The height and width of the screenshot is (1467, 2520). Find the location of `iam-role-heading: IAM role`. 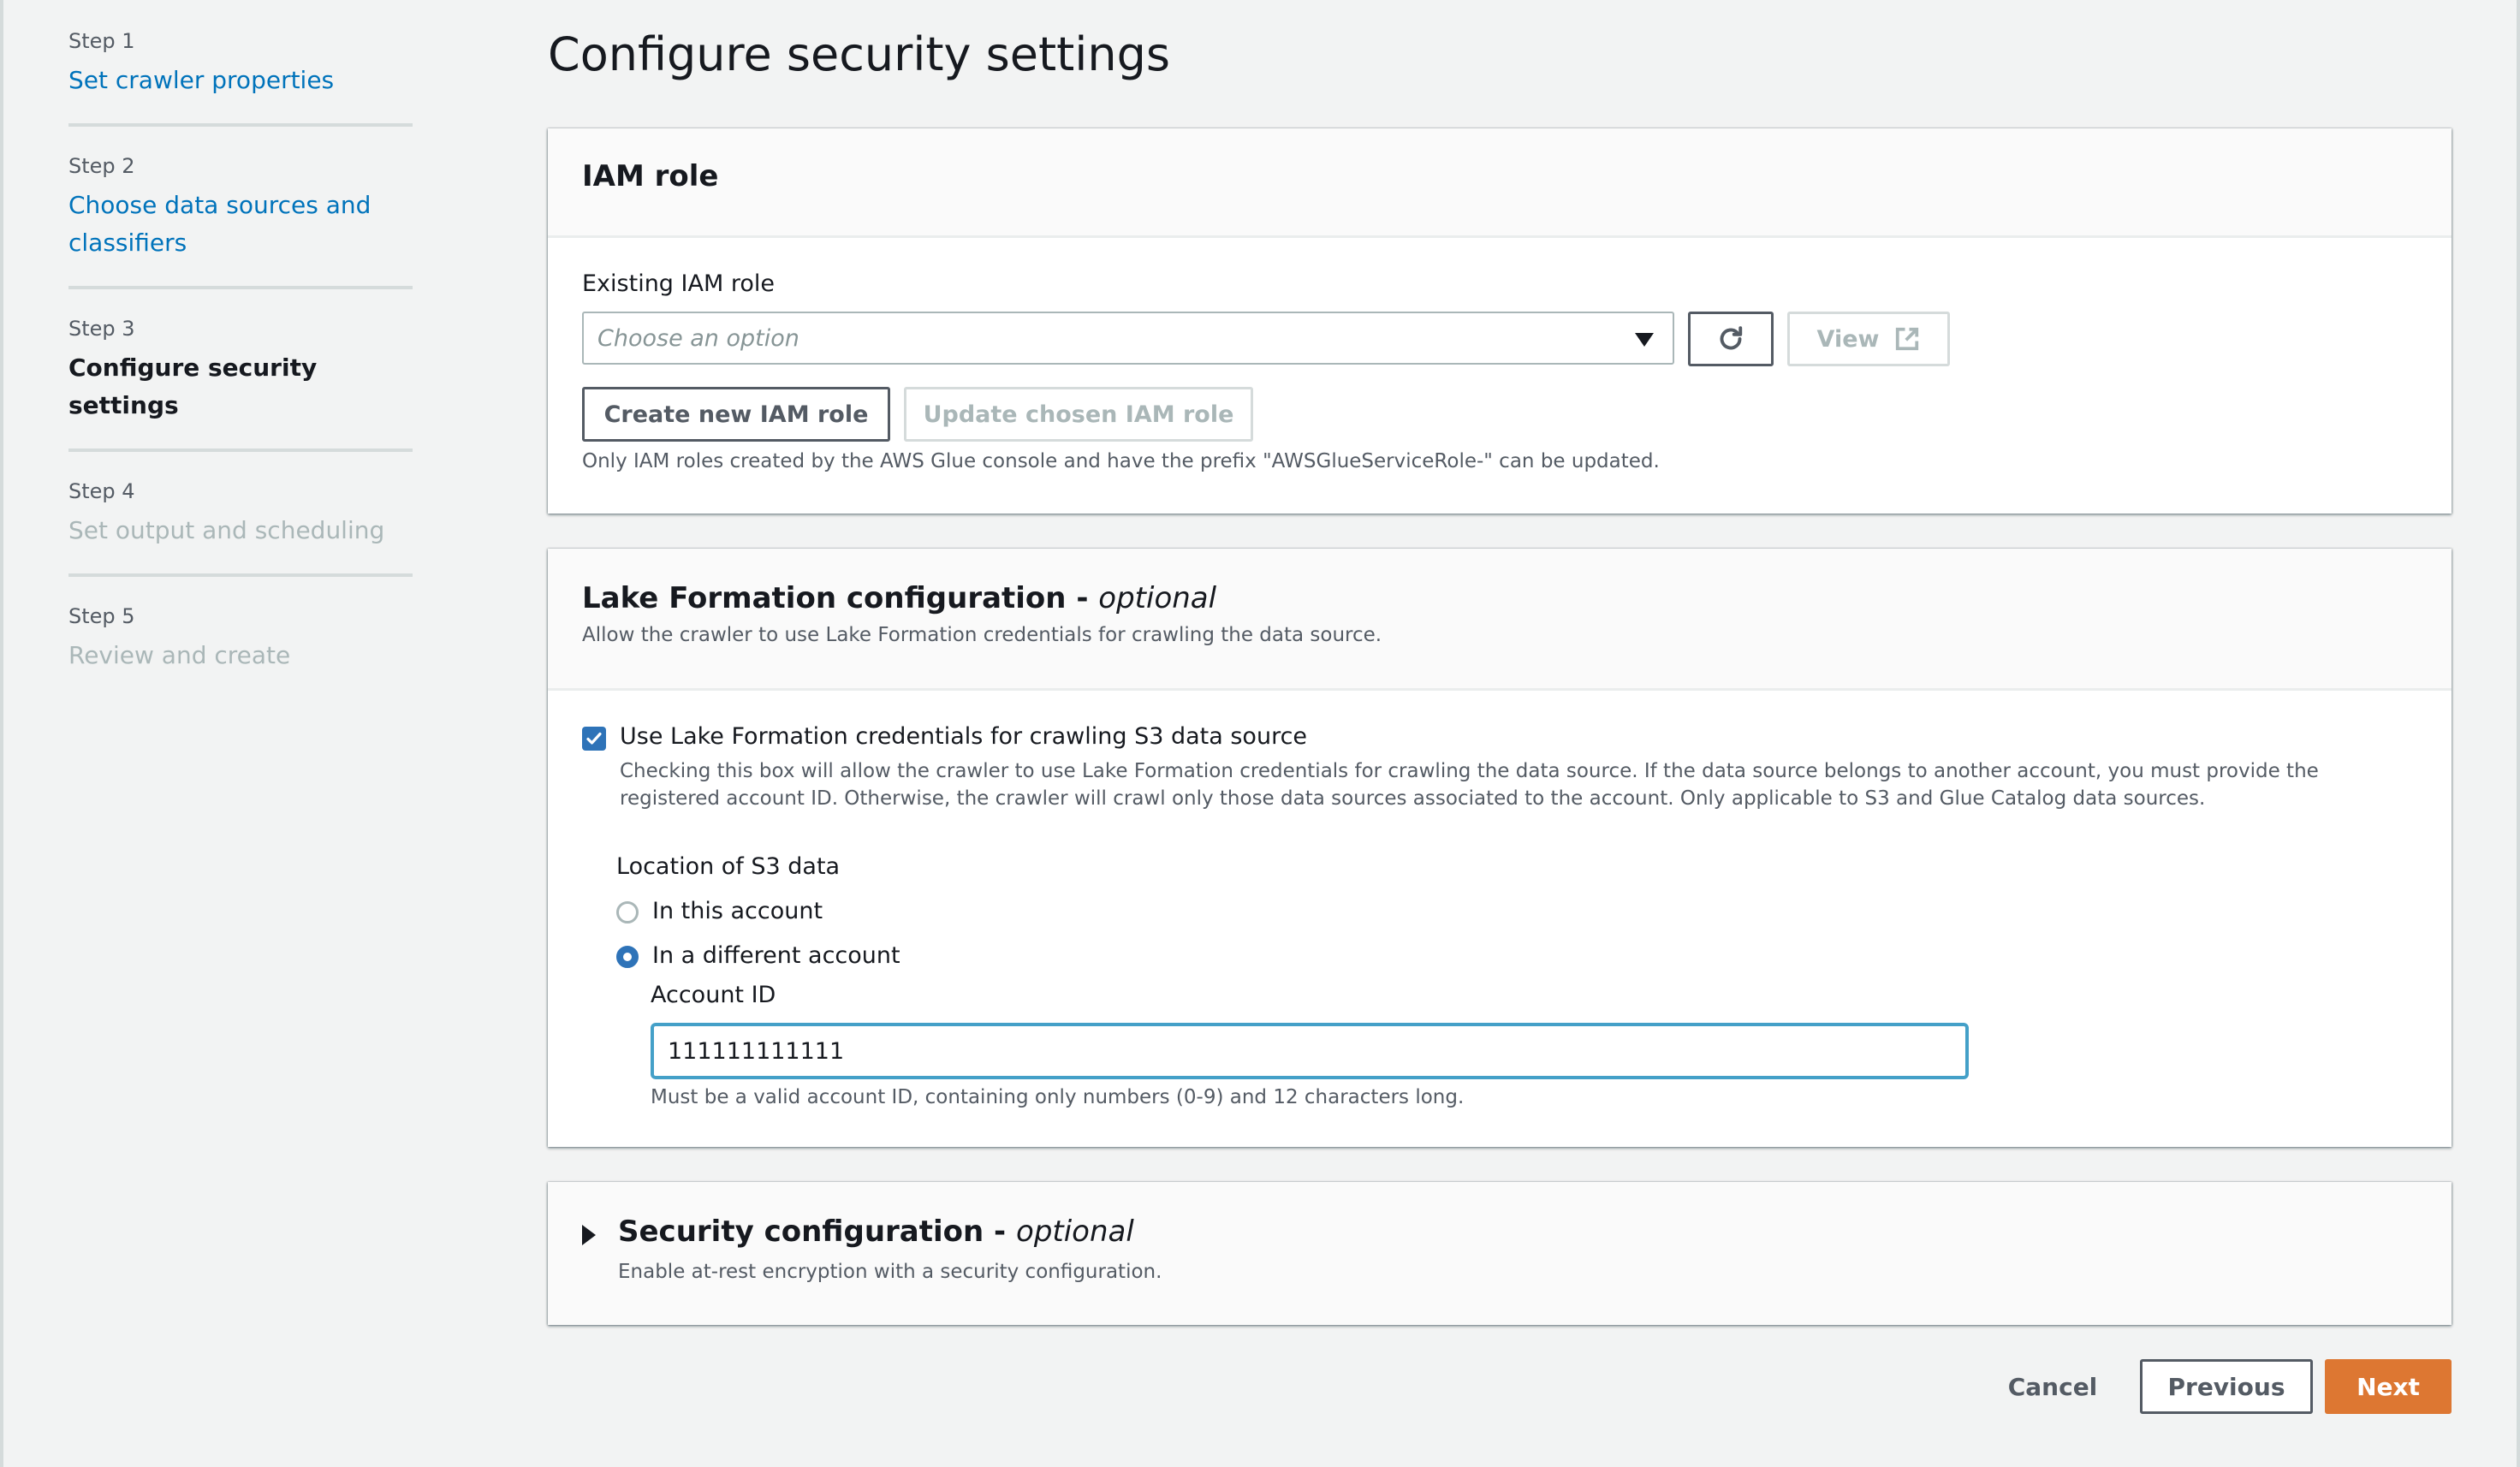

iam-role-heading: IAM role is located at coordinates (650, 176).